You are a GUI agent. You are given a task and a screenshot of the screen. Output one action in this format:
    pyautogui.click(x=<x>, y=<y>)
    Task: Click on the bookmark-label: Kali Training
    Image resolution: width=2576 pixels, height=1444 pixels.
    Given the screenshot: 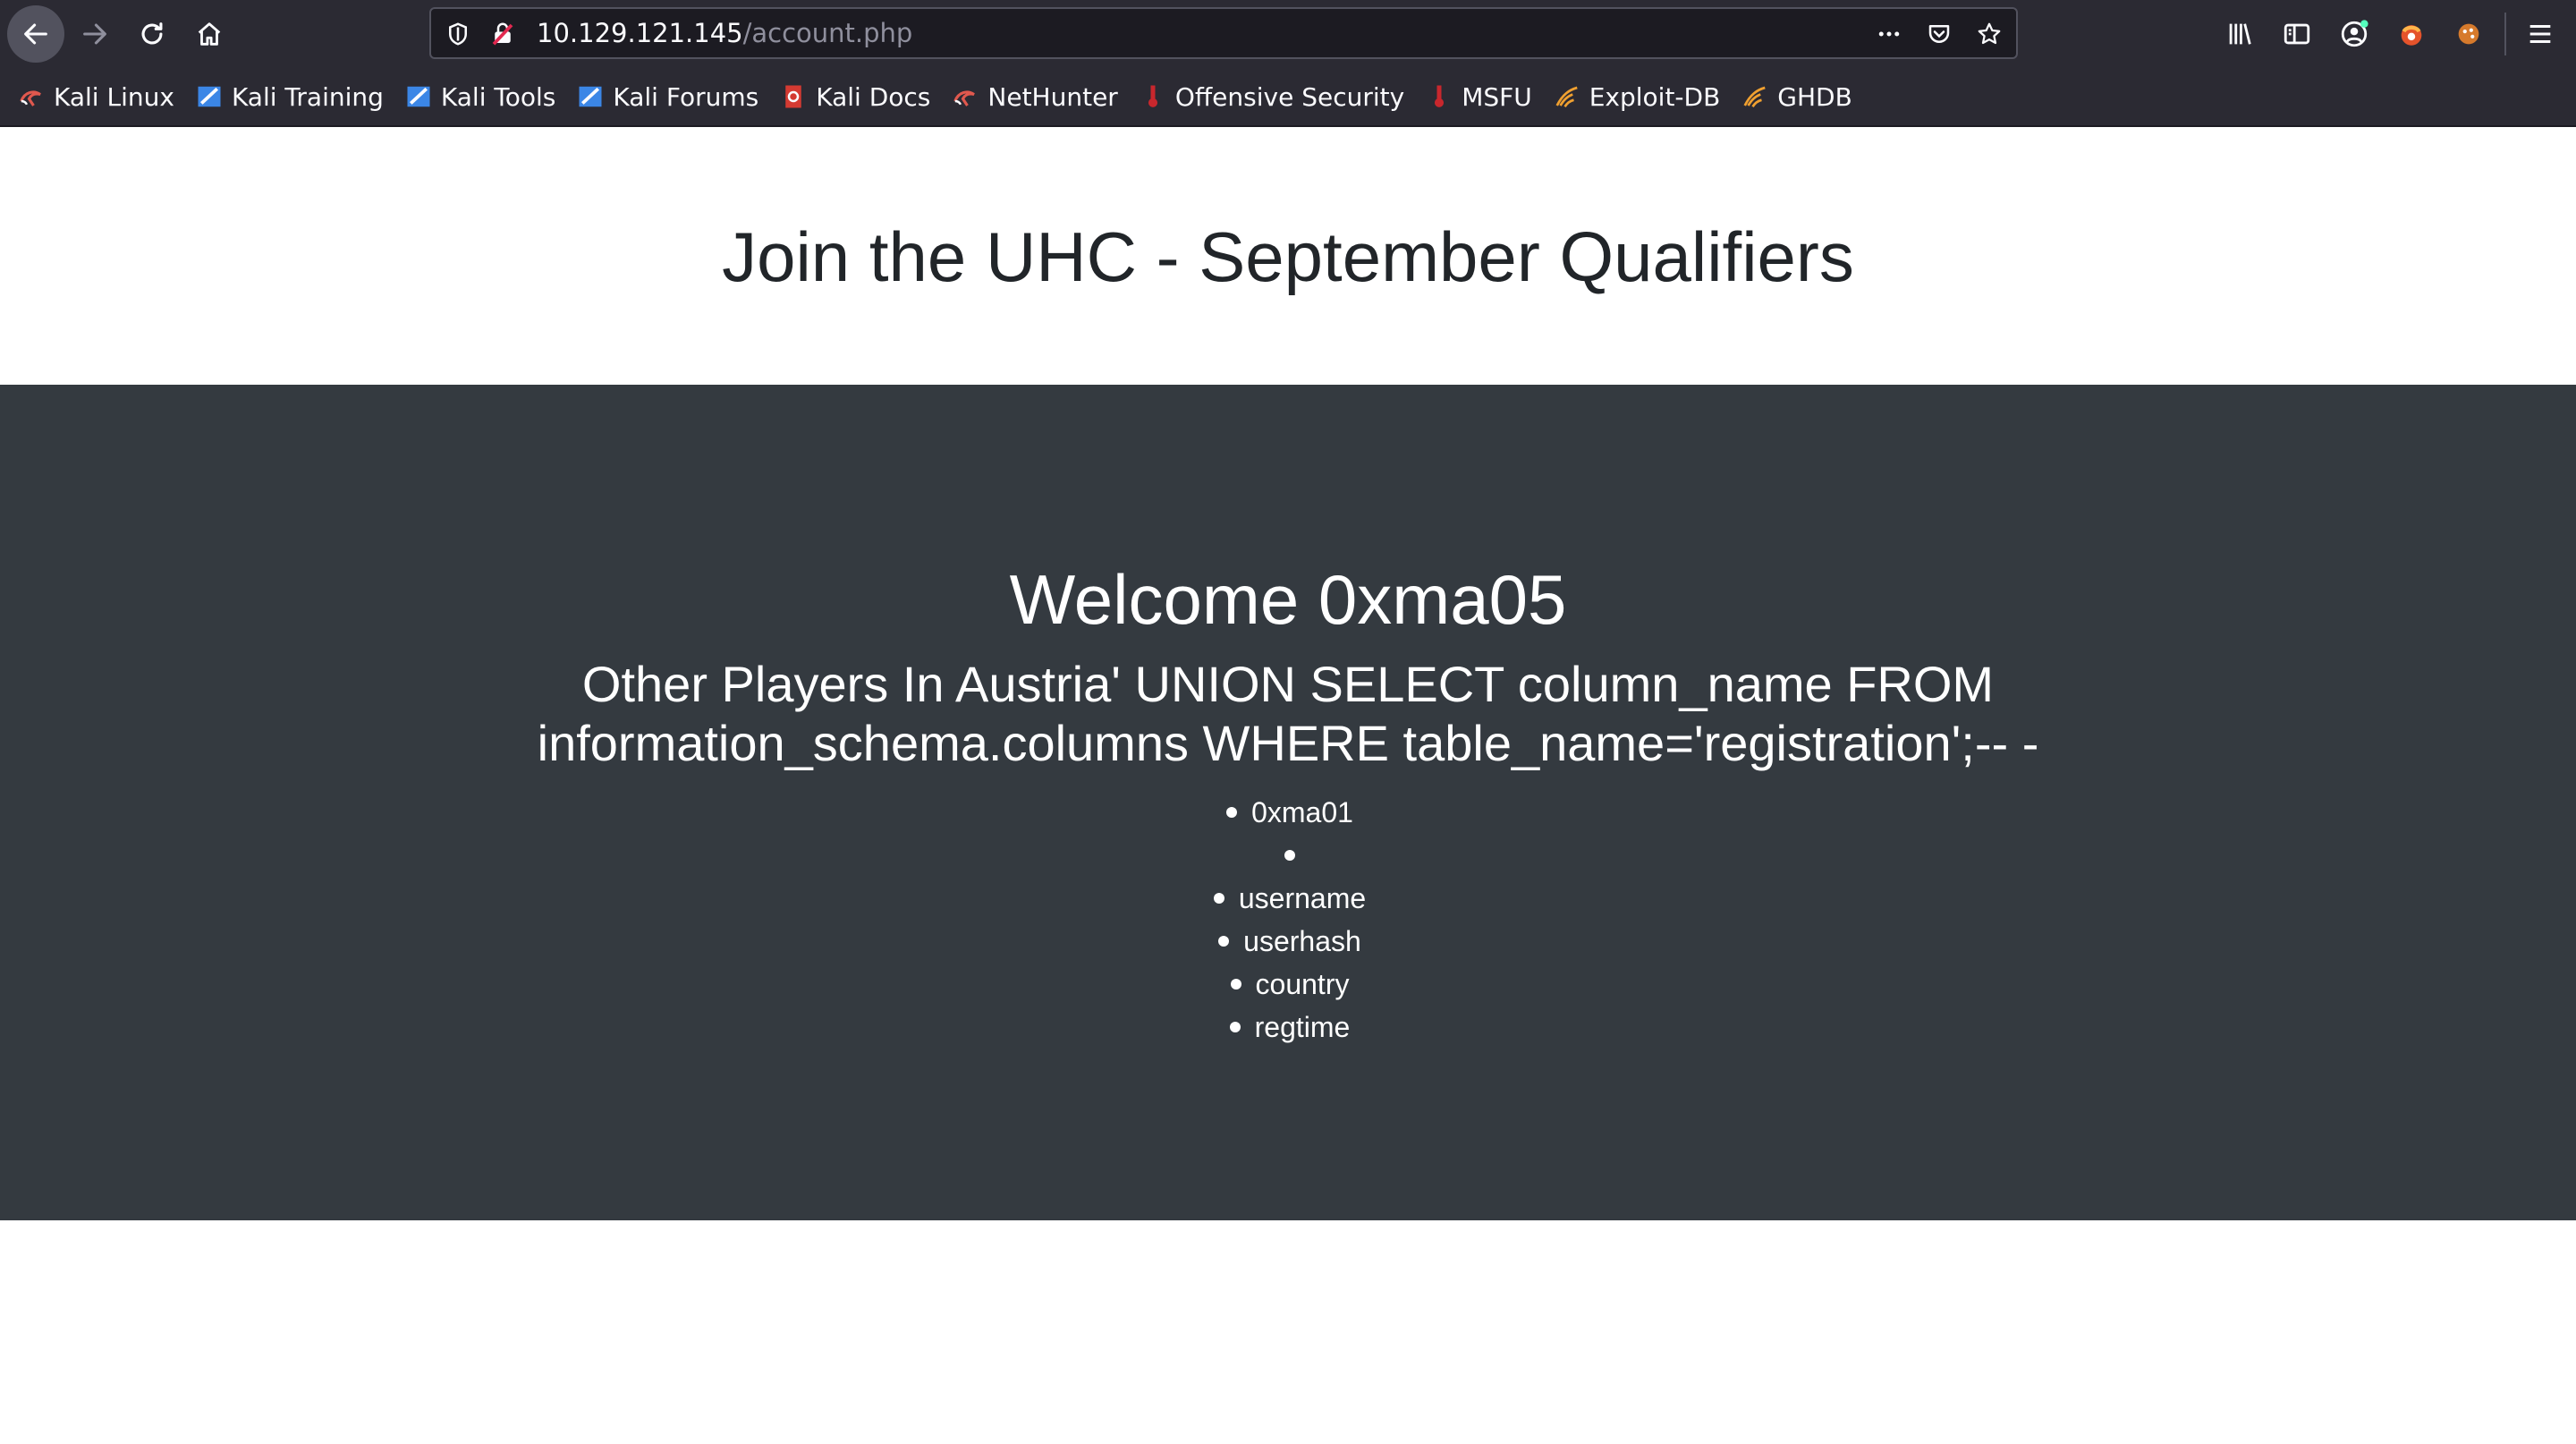 What is the action you would take?
    pyautogui.click(x=307, y=96)
    